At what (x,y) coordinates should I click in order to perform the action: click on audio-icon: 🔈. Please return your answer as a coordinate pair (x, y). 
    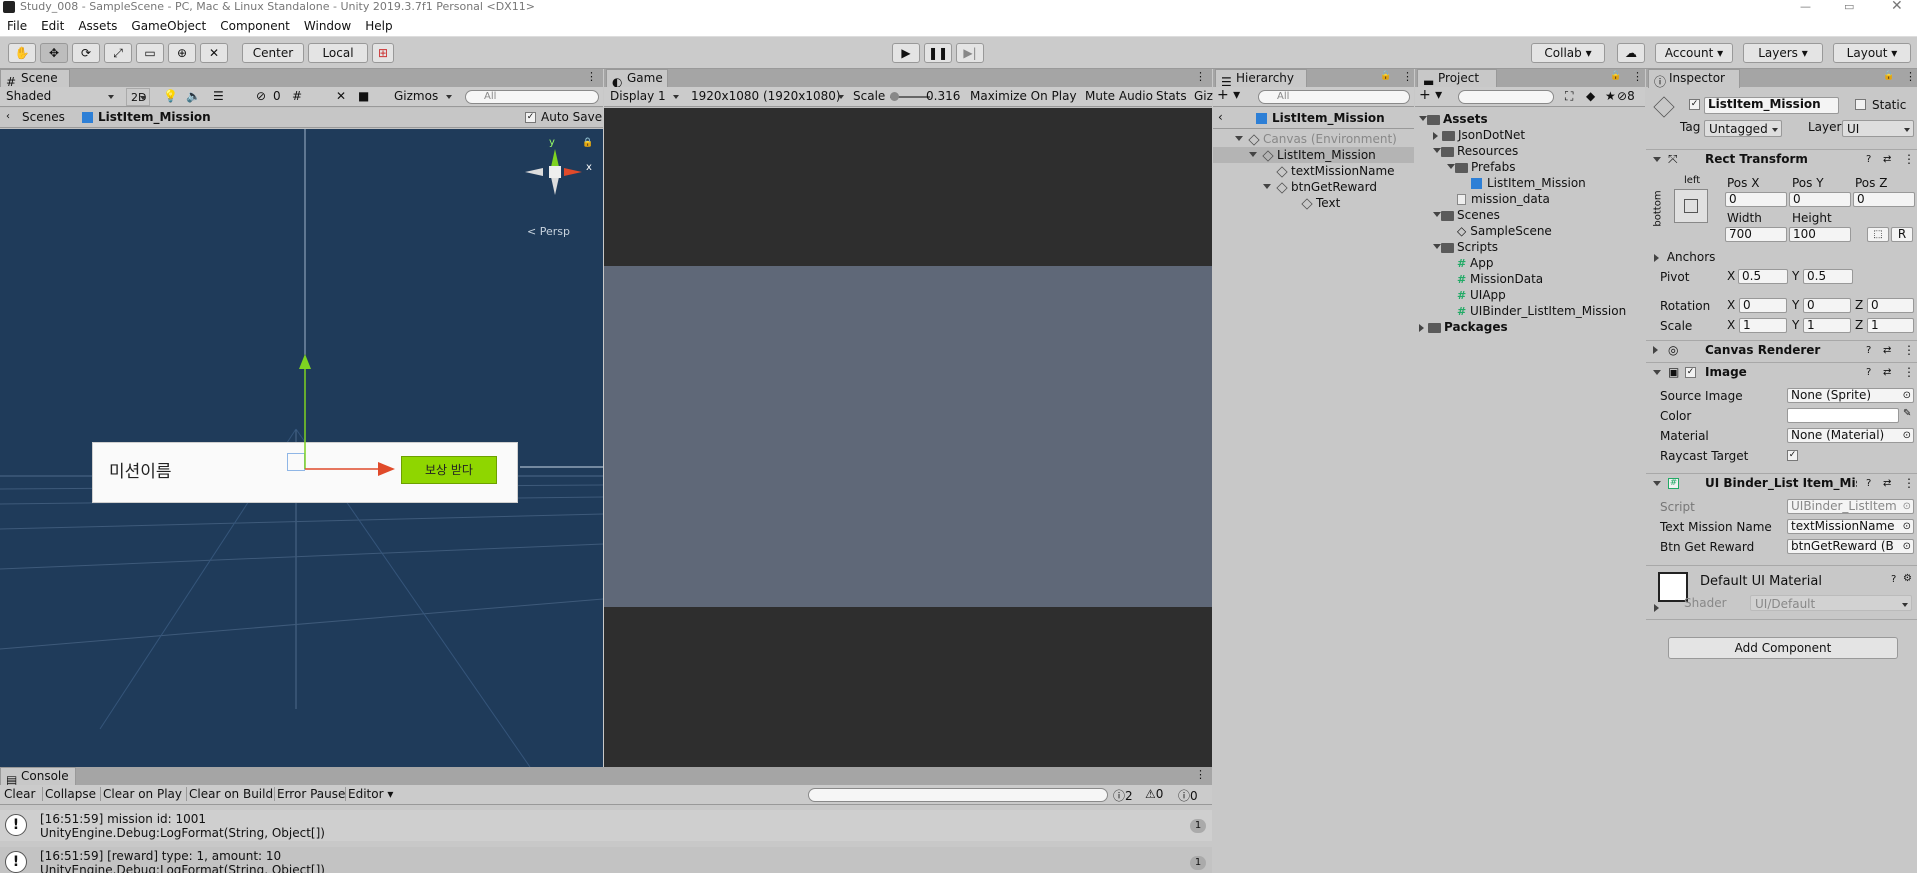
    Looking at the image, I should click on (193, 96).